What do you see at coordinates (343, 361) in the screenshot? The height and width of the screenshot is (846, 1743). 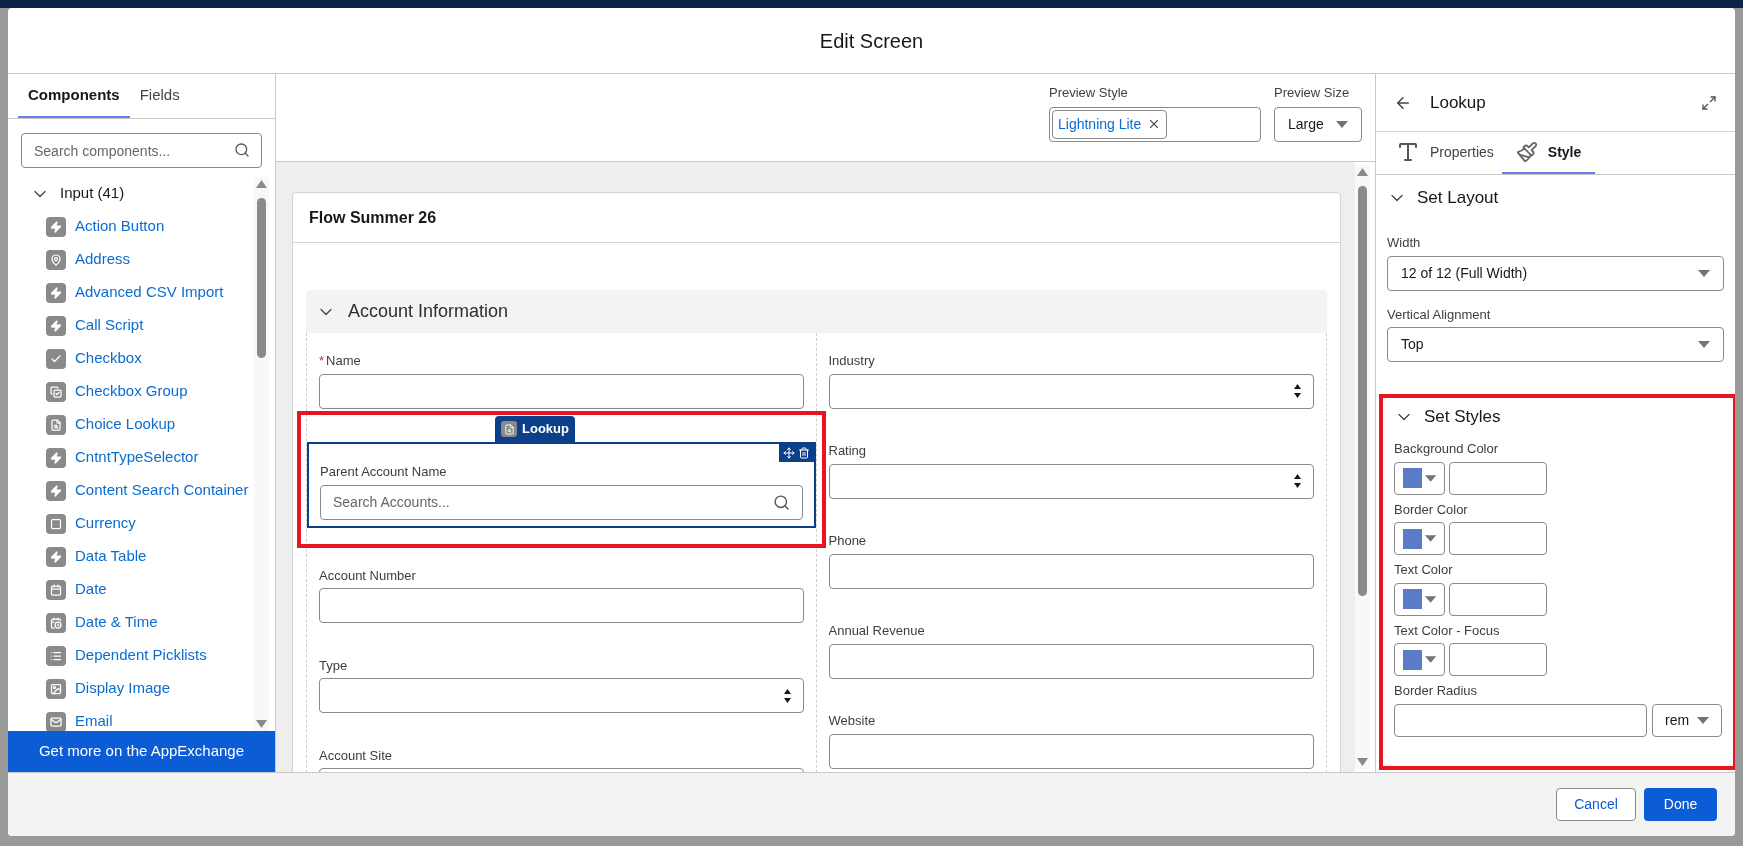 I see `field-label: Name` at bounding box center [343, 361].